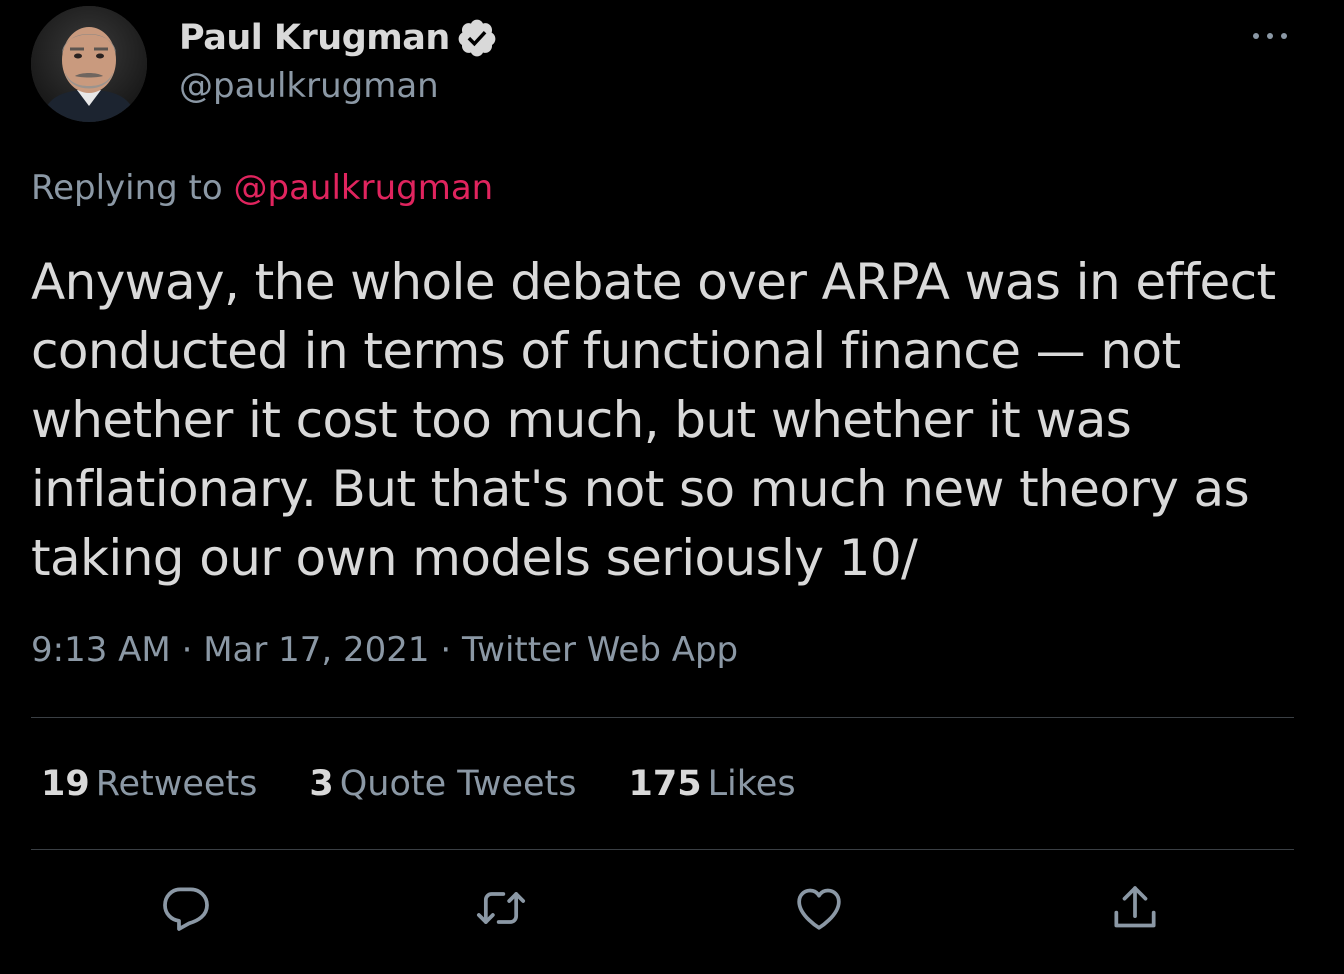 The width and height of the screenshot is (1344, 974). I want to click on retweets-count: 19, so click(65, 784).